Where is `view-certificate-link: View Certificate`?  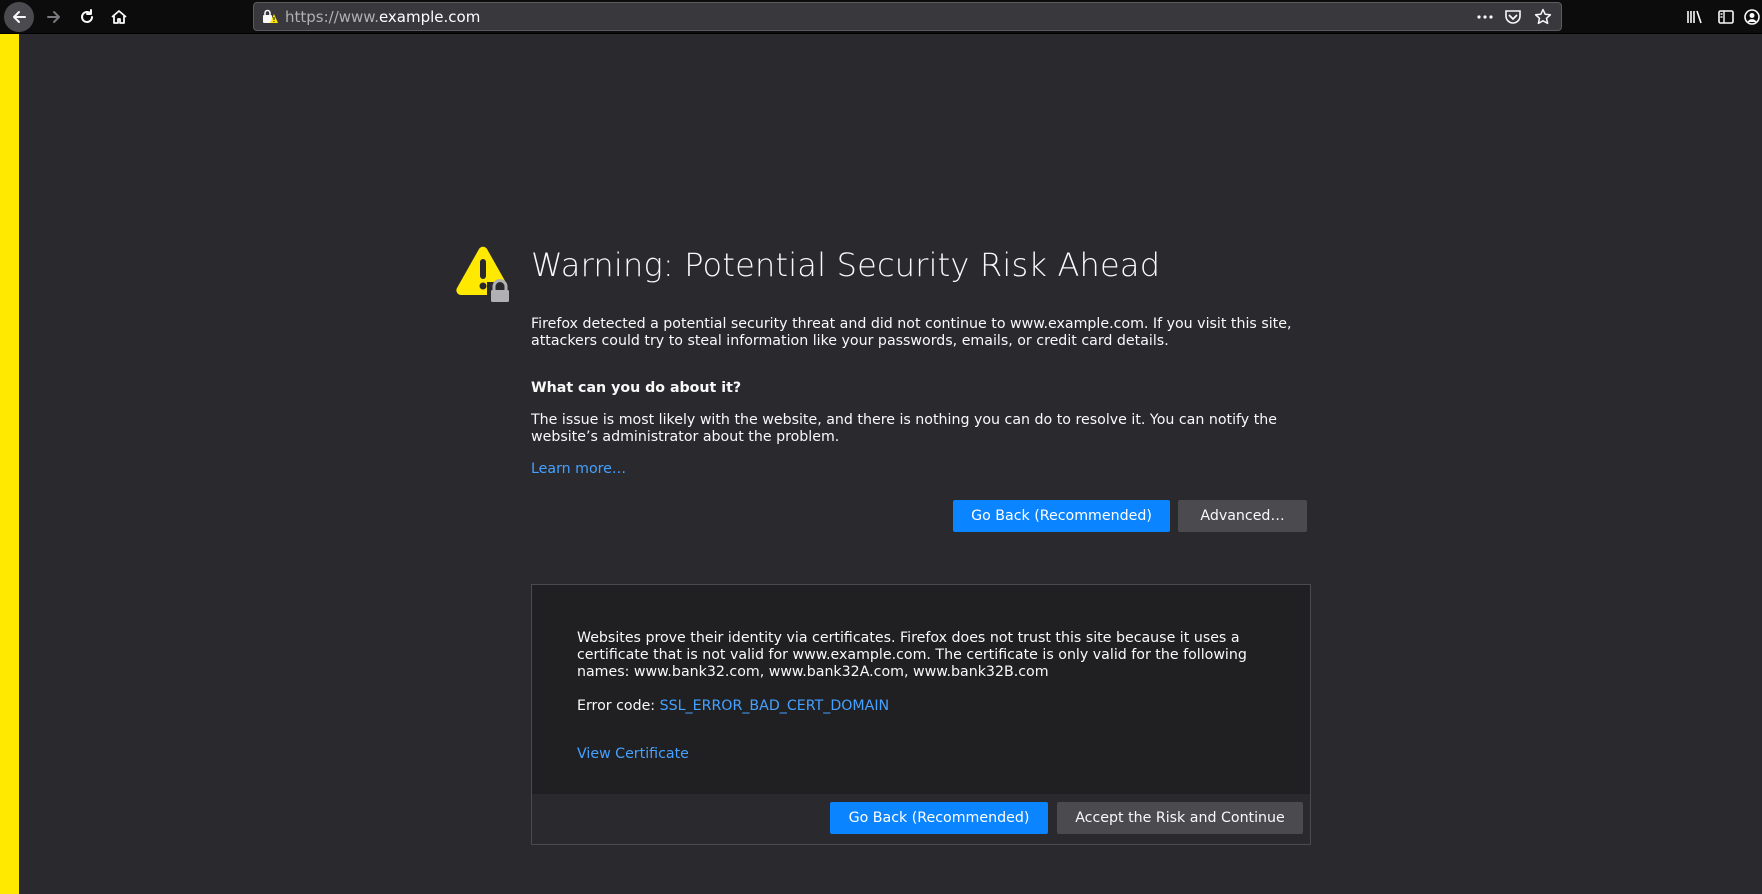
view-certificate-link: View Certificate is located at coordinates (633, 754).